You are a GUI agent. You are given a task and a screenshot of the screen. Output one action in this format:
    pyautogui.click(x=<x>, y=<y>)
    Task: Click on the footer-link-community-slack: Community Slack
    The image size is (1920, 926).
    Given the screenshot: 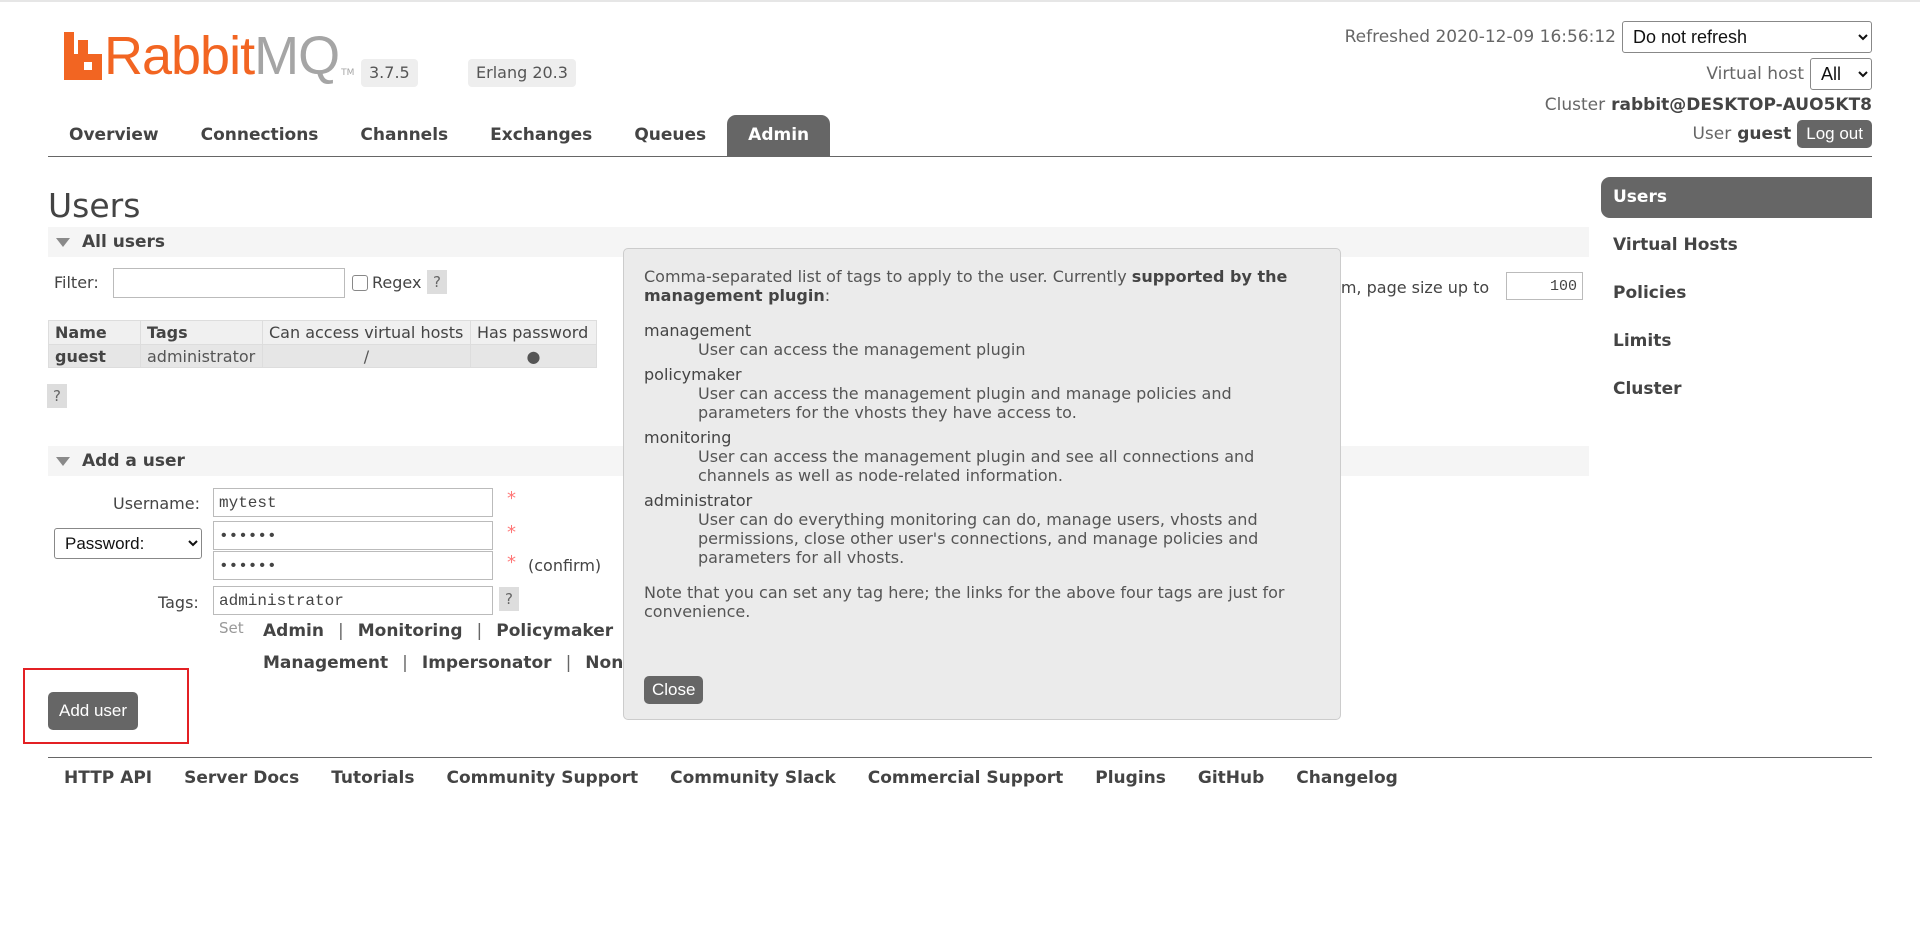 What is the action you would take?
    pyautogui.click(x=753, y=778)
    